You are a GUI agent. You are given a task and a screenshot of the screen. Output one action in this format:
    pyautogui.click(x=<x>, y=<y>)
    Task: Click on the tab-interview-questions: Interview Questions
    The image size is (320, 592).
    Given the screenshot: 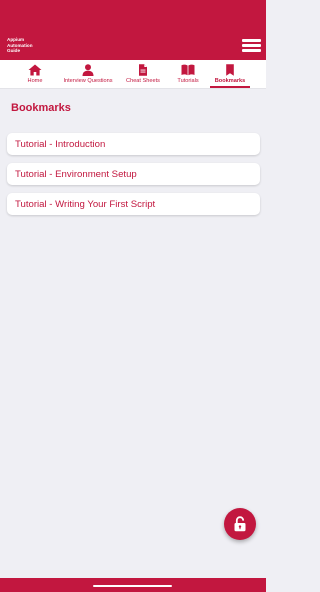 What is the action you would take?
    pyautogui.click(x=88, y=74)
    